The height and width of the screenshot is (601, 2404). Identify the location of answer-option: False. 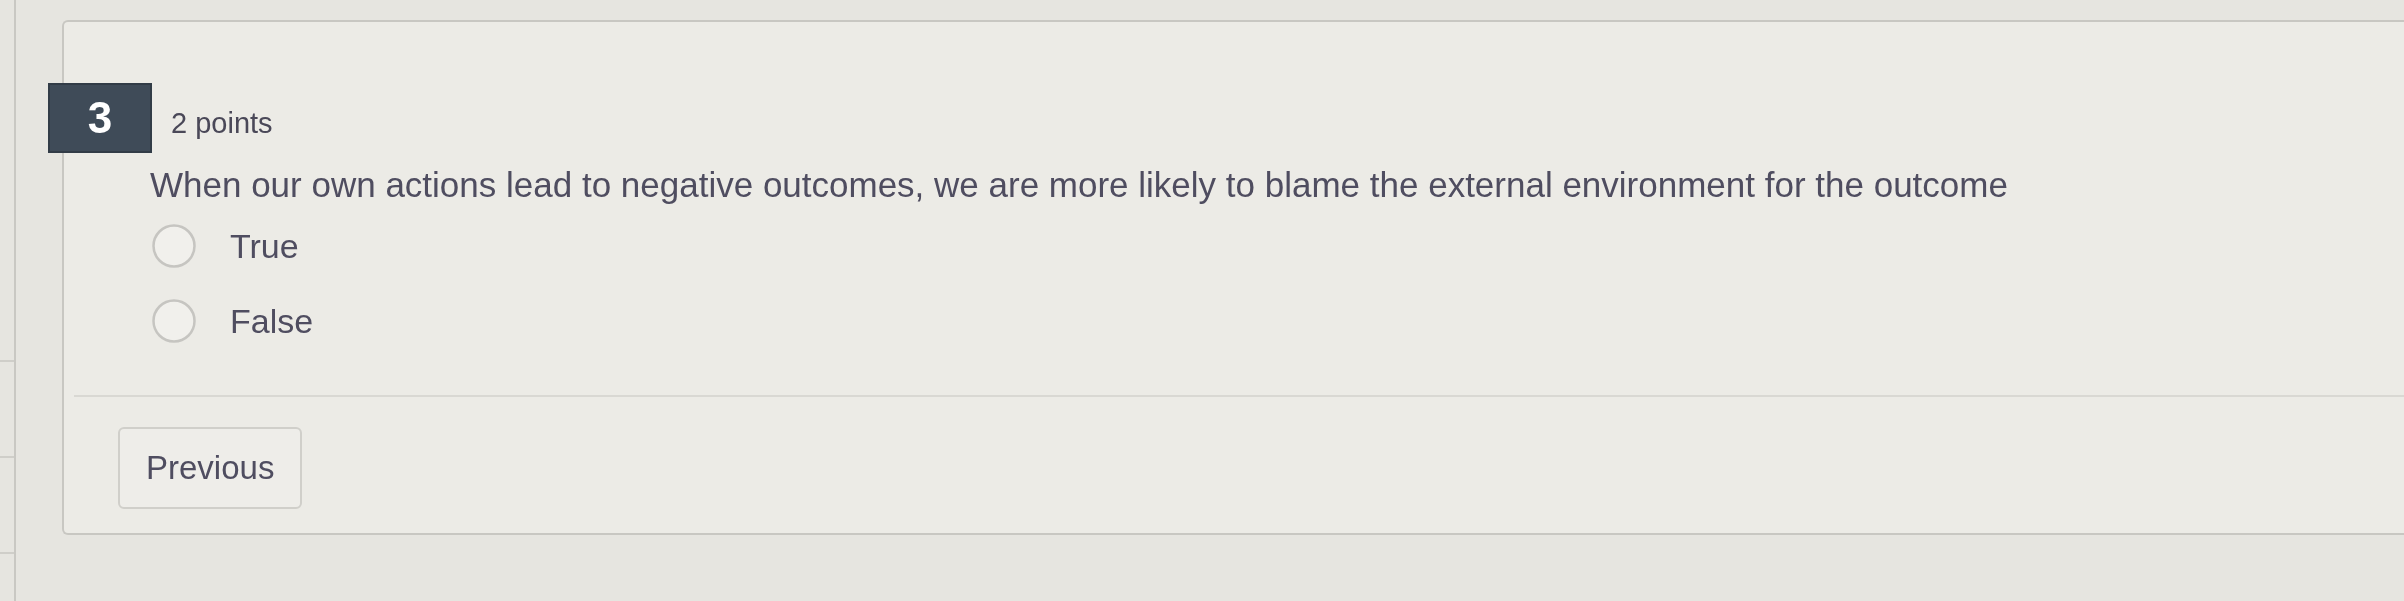
(233, 321).